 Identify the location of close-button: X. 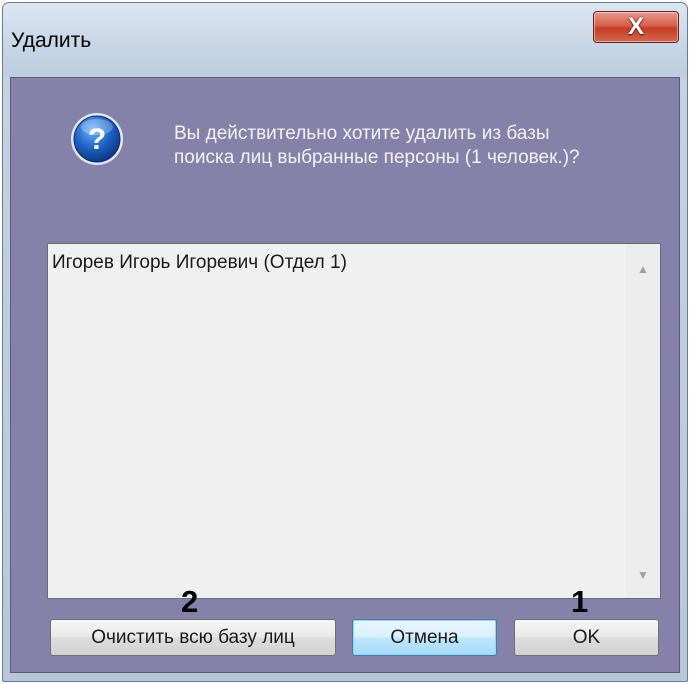
(636, 27).